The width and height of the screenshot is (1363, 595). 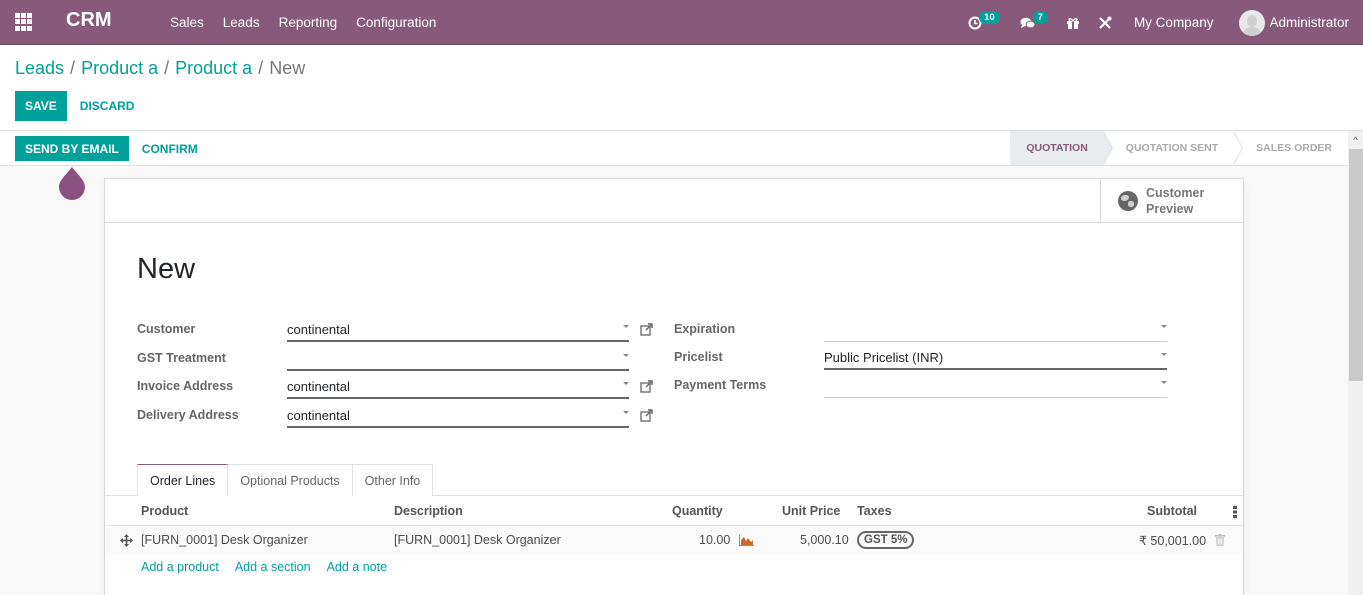 I want to click on breadcrumb-product-a: Product a, so click(x=119, y=68).